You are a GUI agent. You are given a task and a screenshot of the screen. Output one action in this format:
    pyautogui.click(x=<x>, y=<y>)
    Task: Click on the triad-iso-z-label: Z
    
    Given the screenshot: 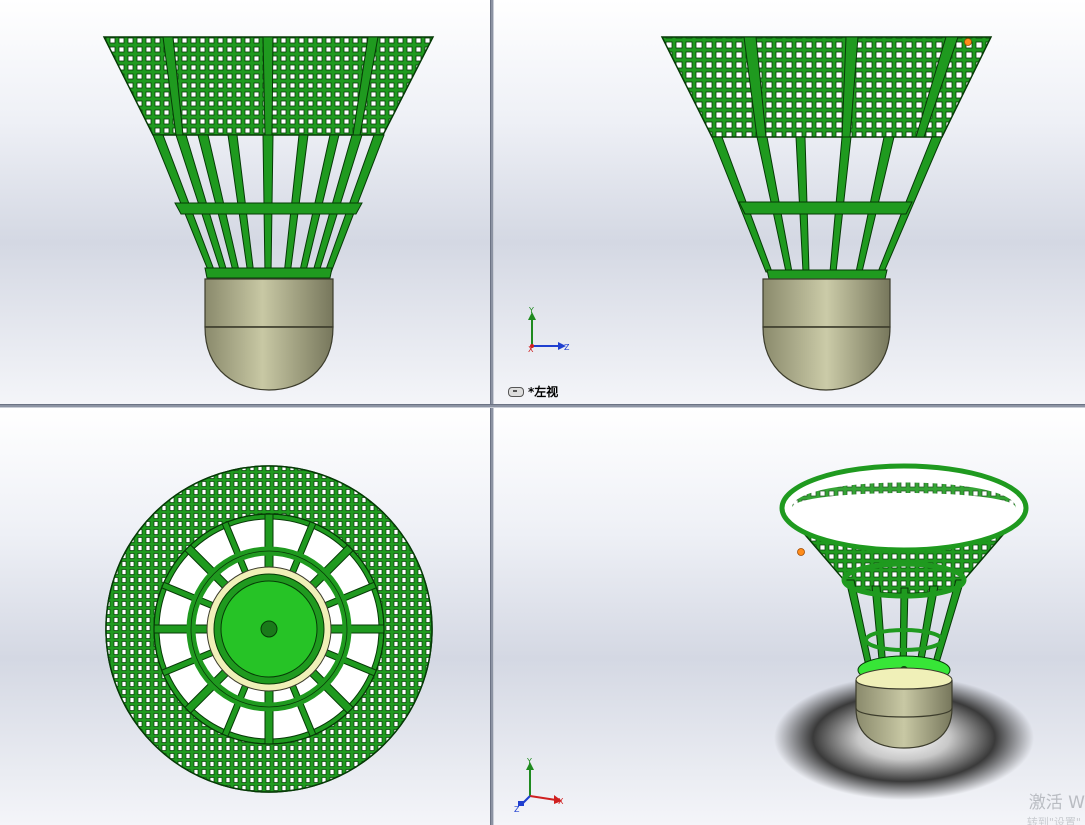 What is the action you would take?
    pyautogui.click(x=517, y=809)
    